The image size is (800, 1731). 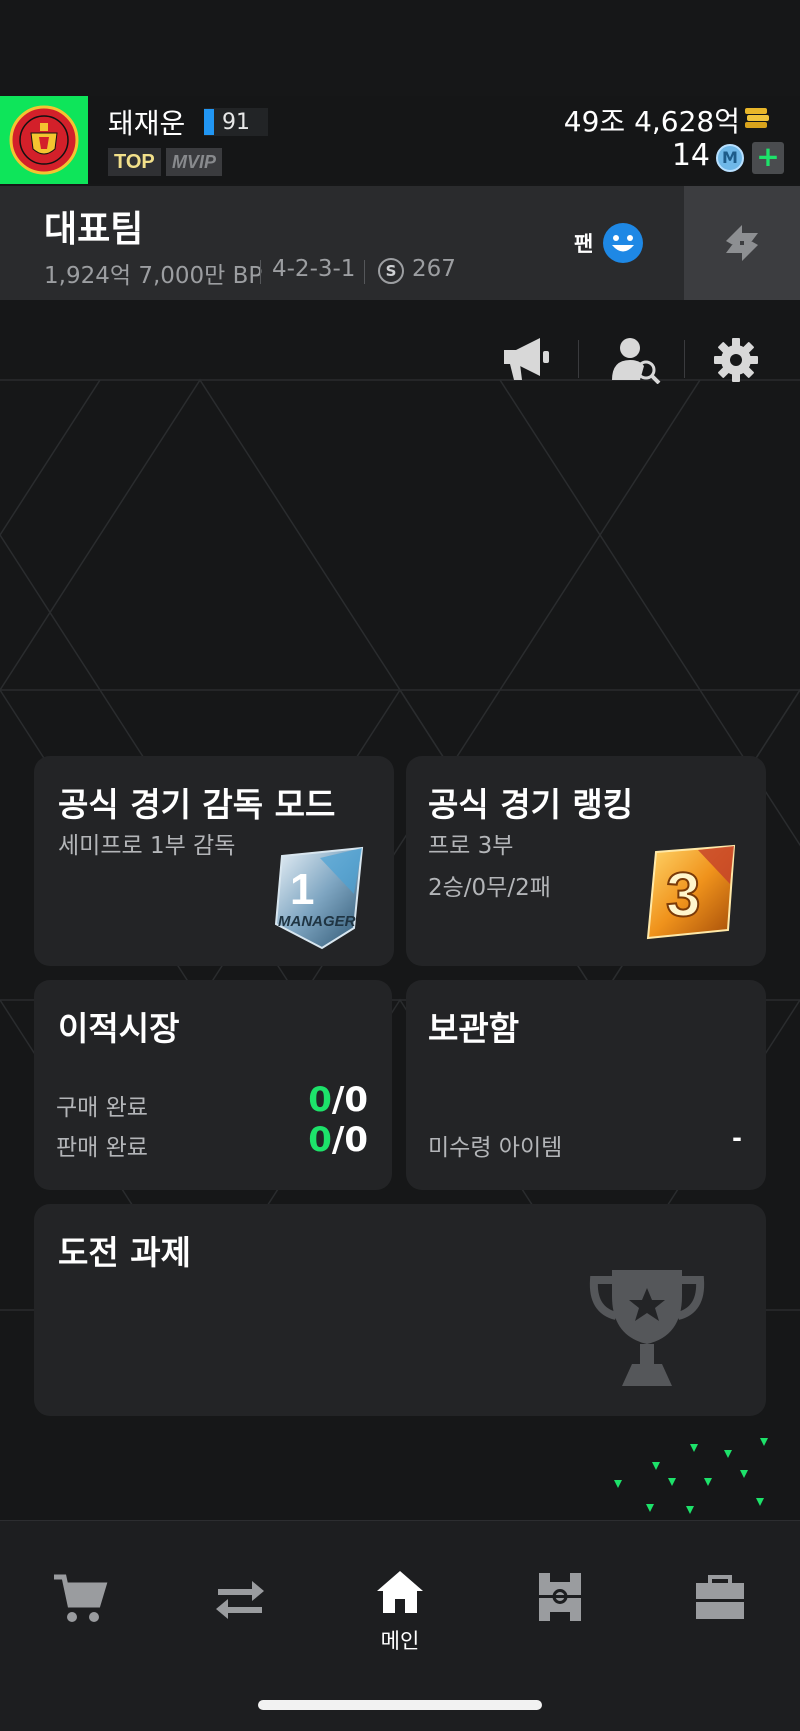 I want to click on level-progress, so click(x=209, y=122).